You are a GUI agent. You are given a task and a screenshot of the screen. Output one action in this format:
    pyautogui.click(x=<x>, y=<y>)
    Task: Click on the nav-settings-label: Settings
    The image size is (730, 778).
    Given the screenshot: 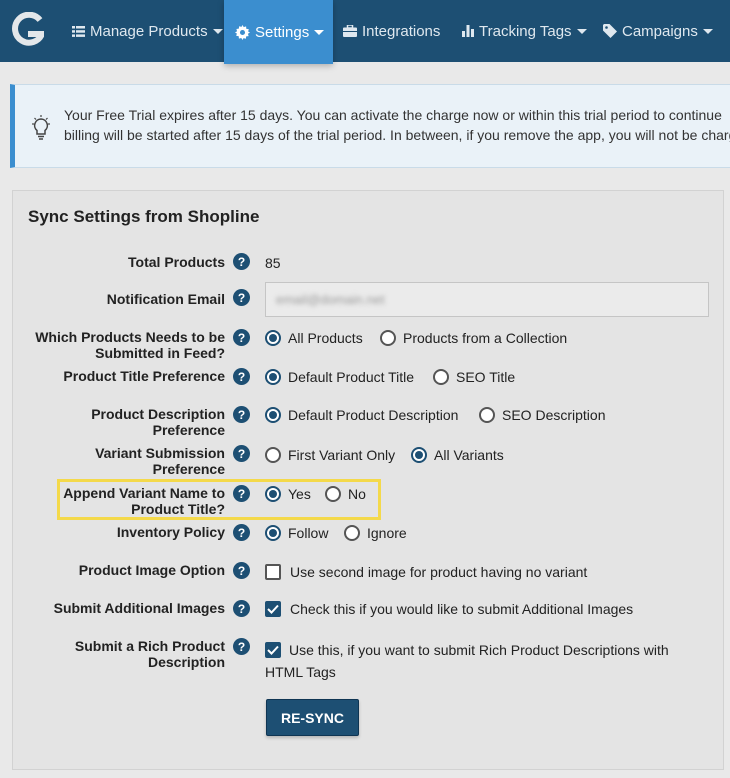 What is the action you would take?
    pyautogui.click(x=282, y=32)
    